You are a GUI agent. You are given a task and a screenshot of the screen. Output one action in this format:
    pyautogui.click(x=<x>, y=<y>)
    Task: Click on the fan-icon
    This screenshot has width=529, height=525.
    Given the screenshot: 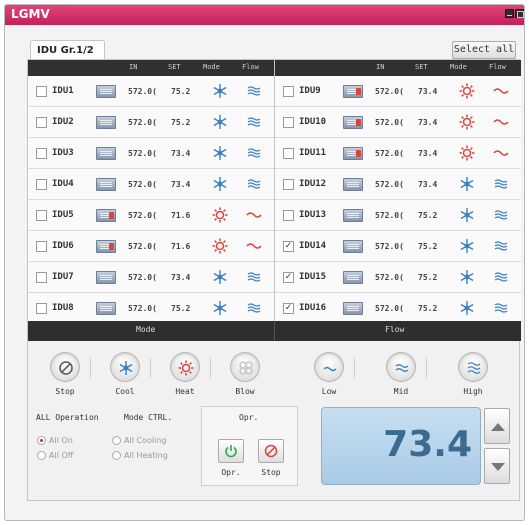 What is the action you would take?
    pyautogui.click(x=246, y=368)
    